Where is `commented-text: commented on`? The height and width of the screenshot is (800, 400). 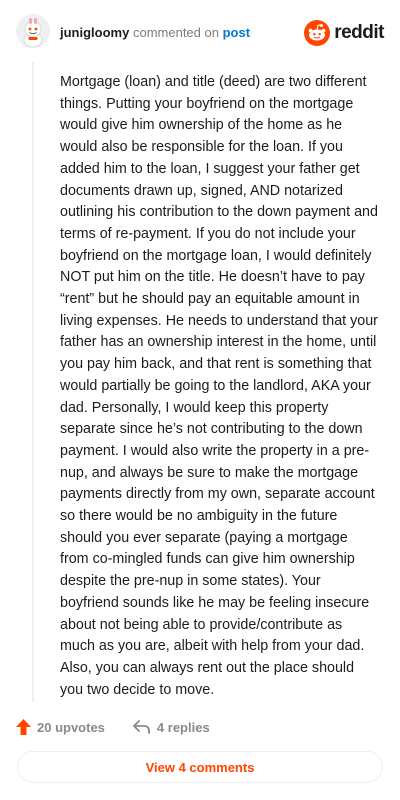
commented-text: commented on is located at coordinates (175, 32).